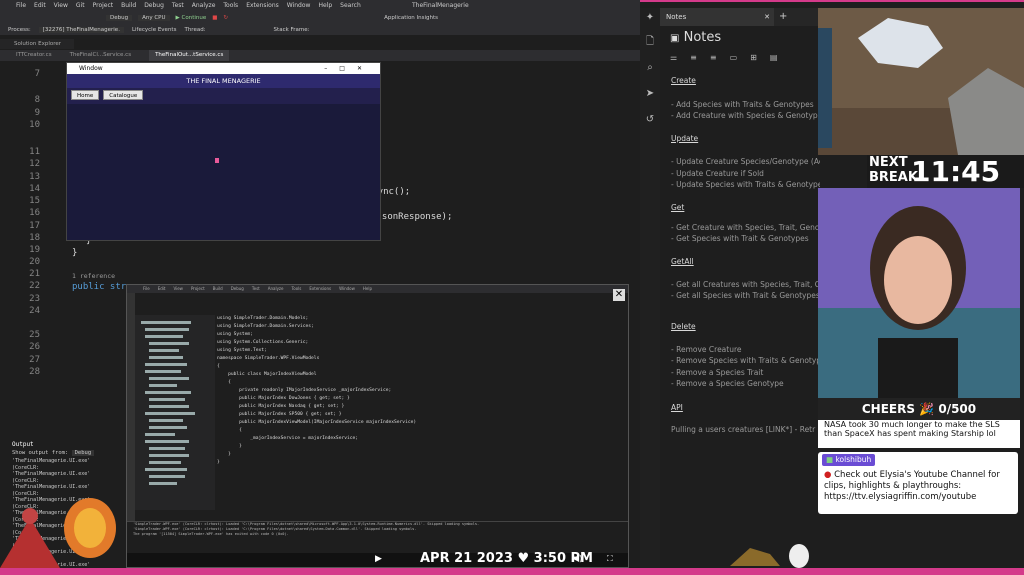 This screenshot has width=1024, height=575. Describe the element at coordinates (717, 17) in the screenshot. I see `tab-notes: Notes ✕` at that location.